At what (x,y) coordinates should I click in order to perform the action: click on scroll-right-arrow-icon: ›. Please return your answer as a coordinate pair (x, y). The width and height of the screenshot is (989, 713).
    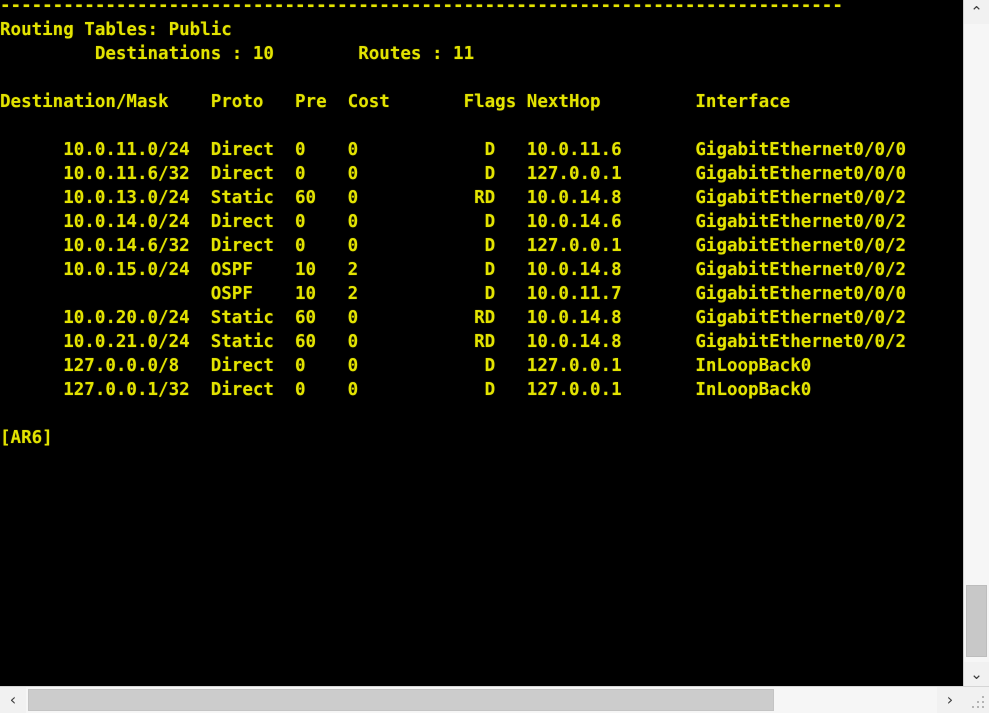
    Looking at the image, I should click on (950, 700).